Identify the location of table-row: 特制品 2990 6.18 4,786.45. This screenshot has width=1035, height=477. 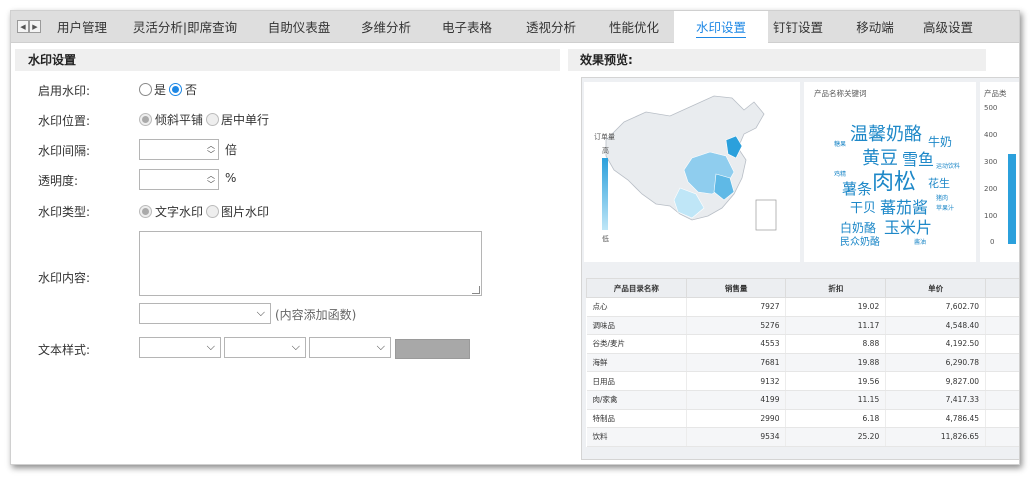
(802, 419).